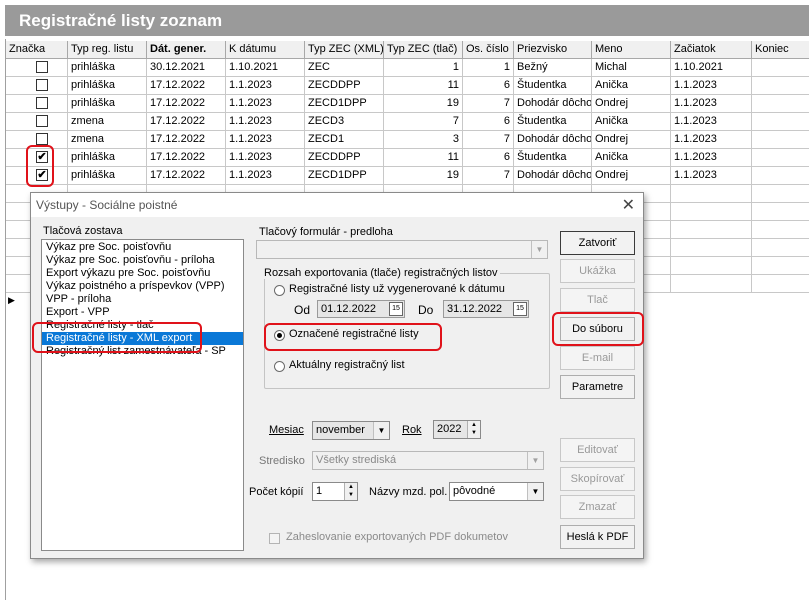 The image size is (809, 600). Describe the element at coordinates (40, 166) in the screenshot. I see `highlight-checked-rows` at that location.